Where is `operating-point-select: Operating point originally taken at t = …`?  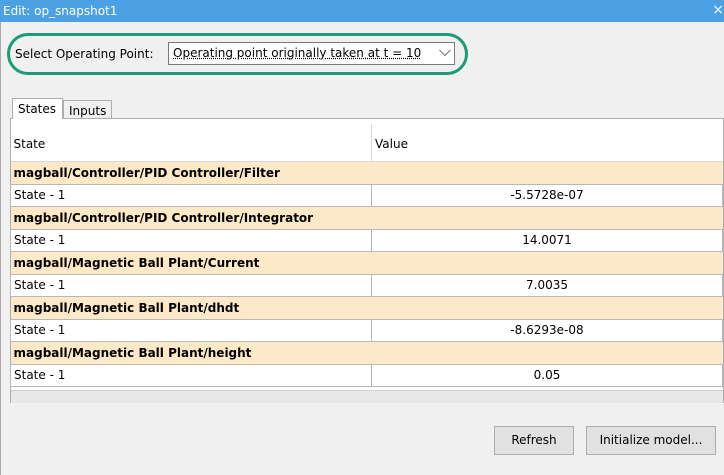
operating-point-select: Operating point originally taken at t = … is located at coordinates (311, 53).